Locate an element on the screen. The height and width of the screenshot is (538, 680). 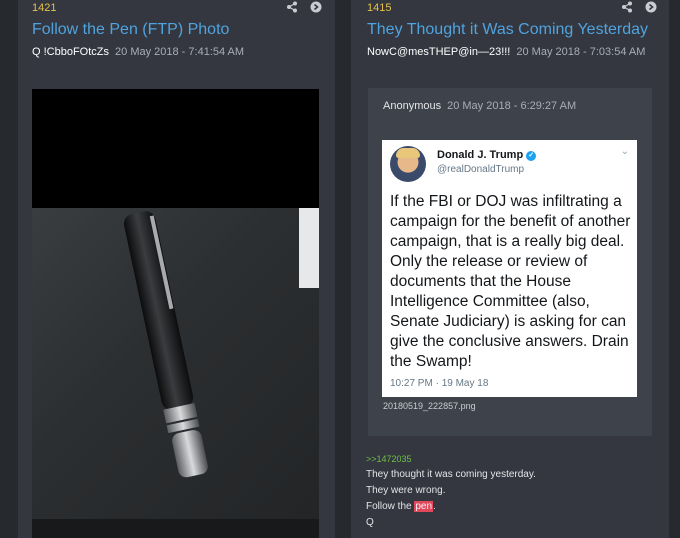
post-number: 1415 is located at coordinates (379, 8).